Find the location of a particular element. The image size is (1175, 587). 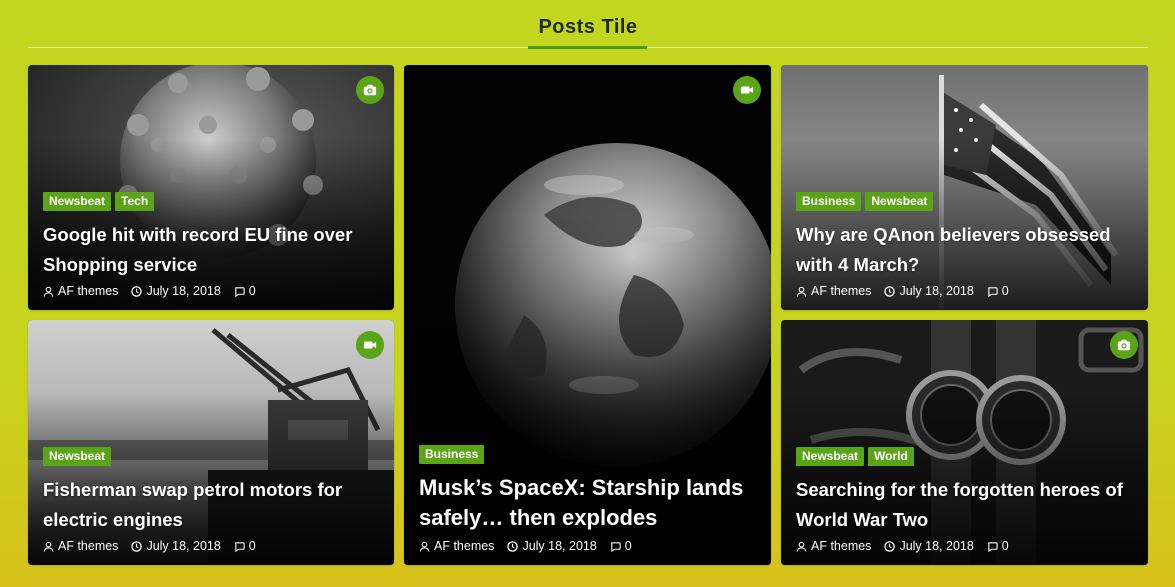

category-list: Newsbeat Tech is located at coordinates (211, 201).